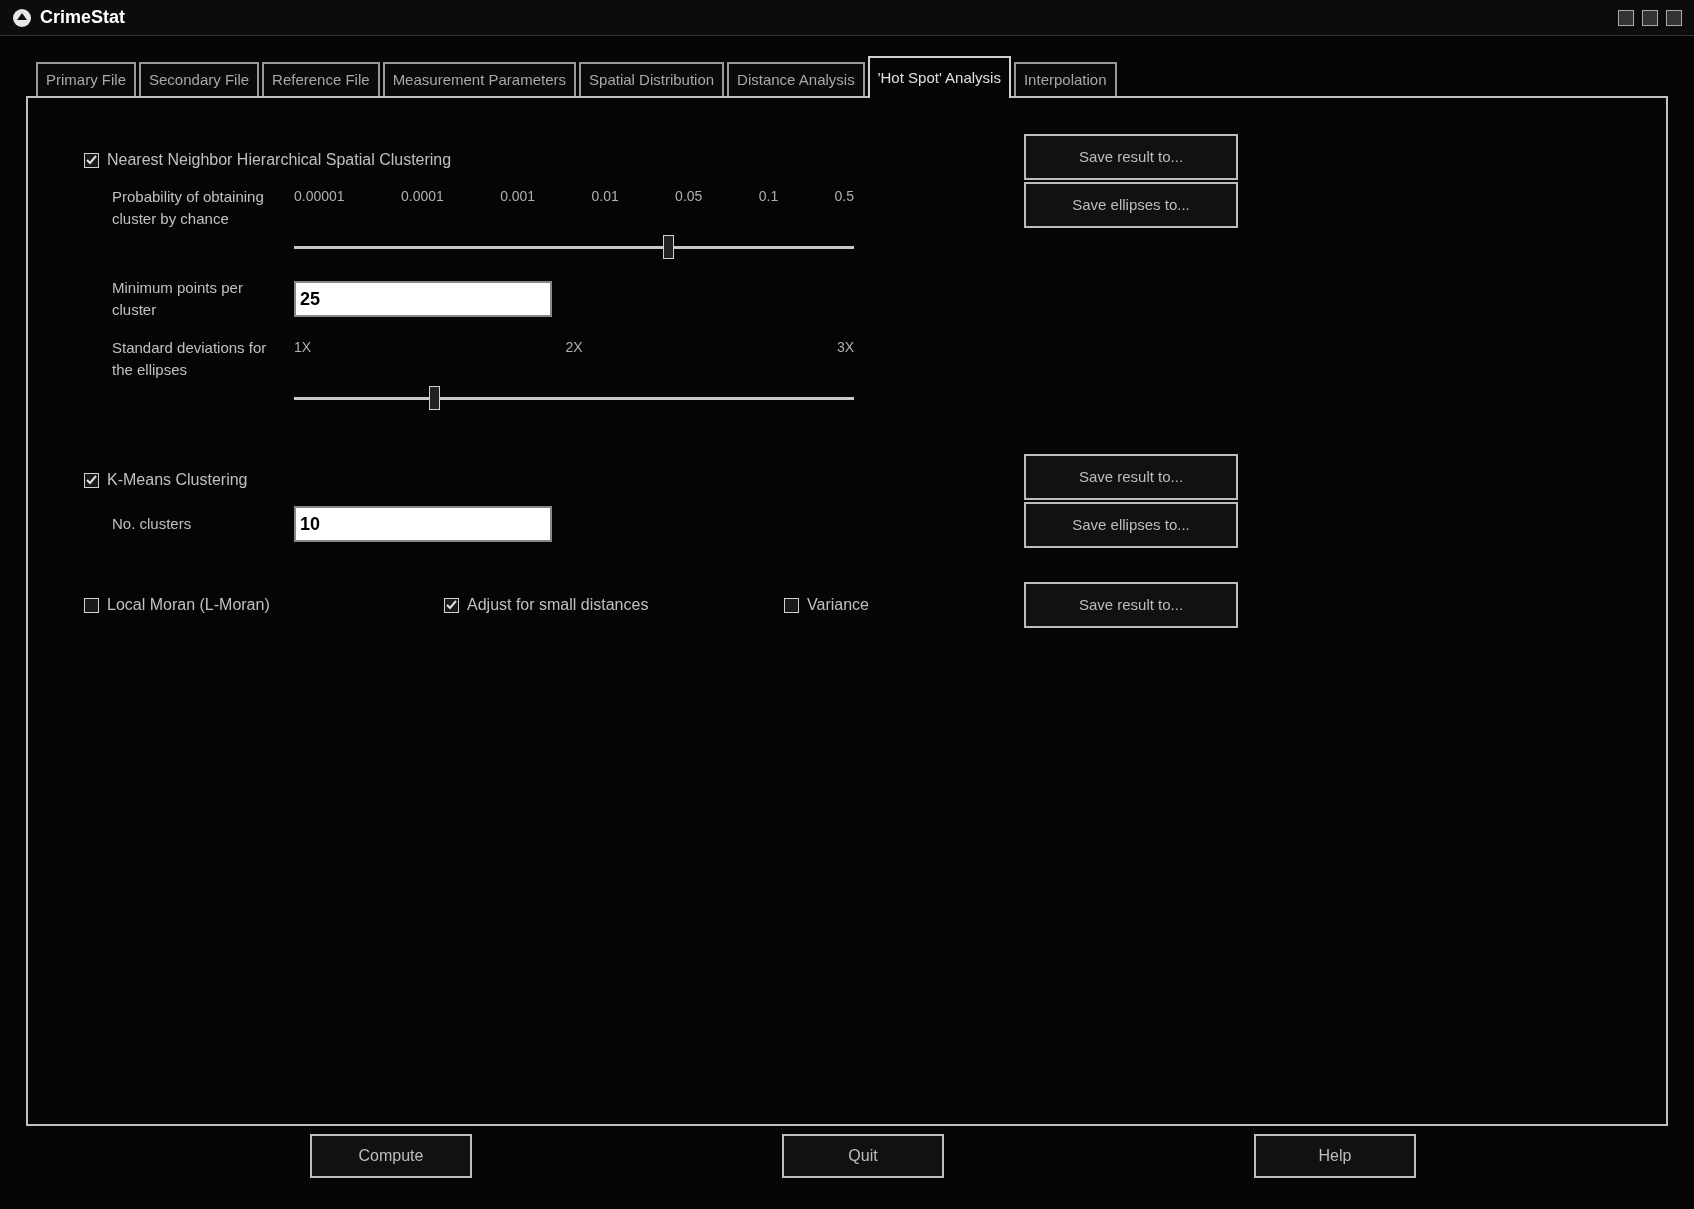 Image resolution: width=1694 pixels, height=1209 pixels. I want to click on tick-label: 0.05, so click(689, 196).